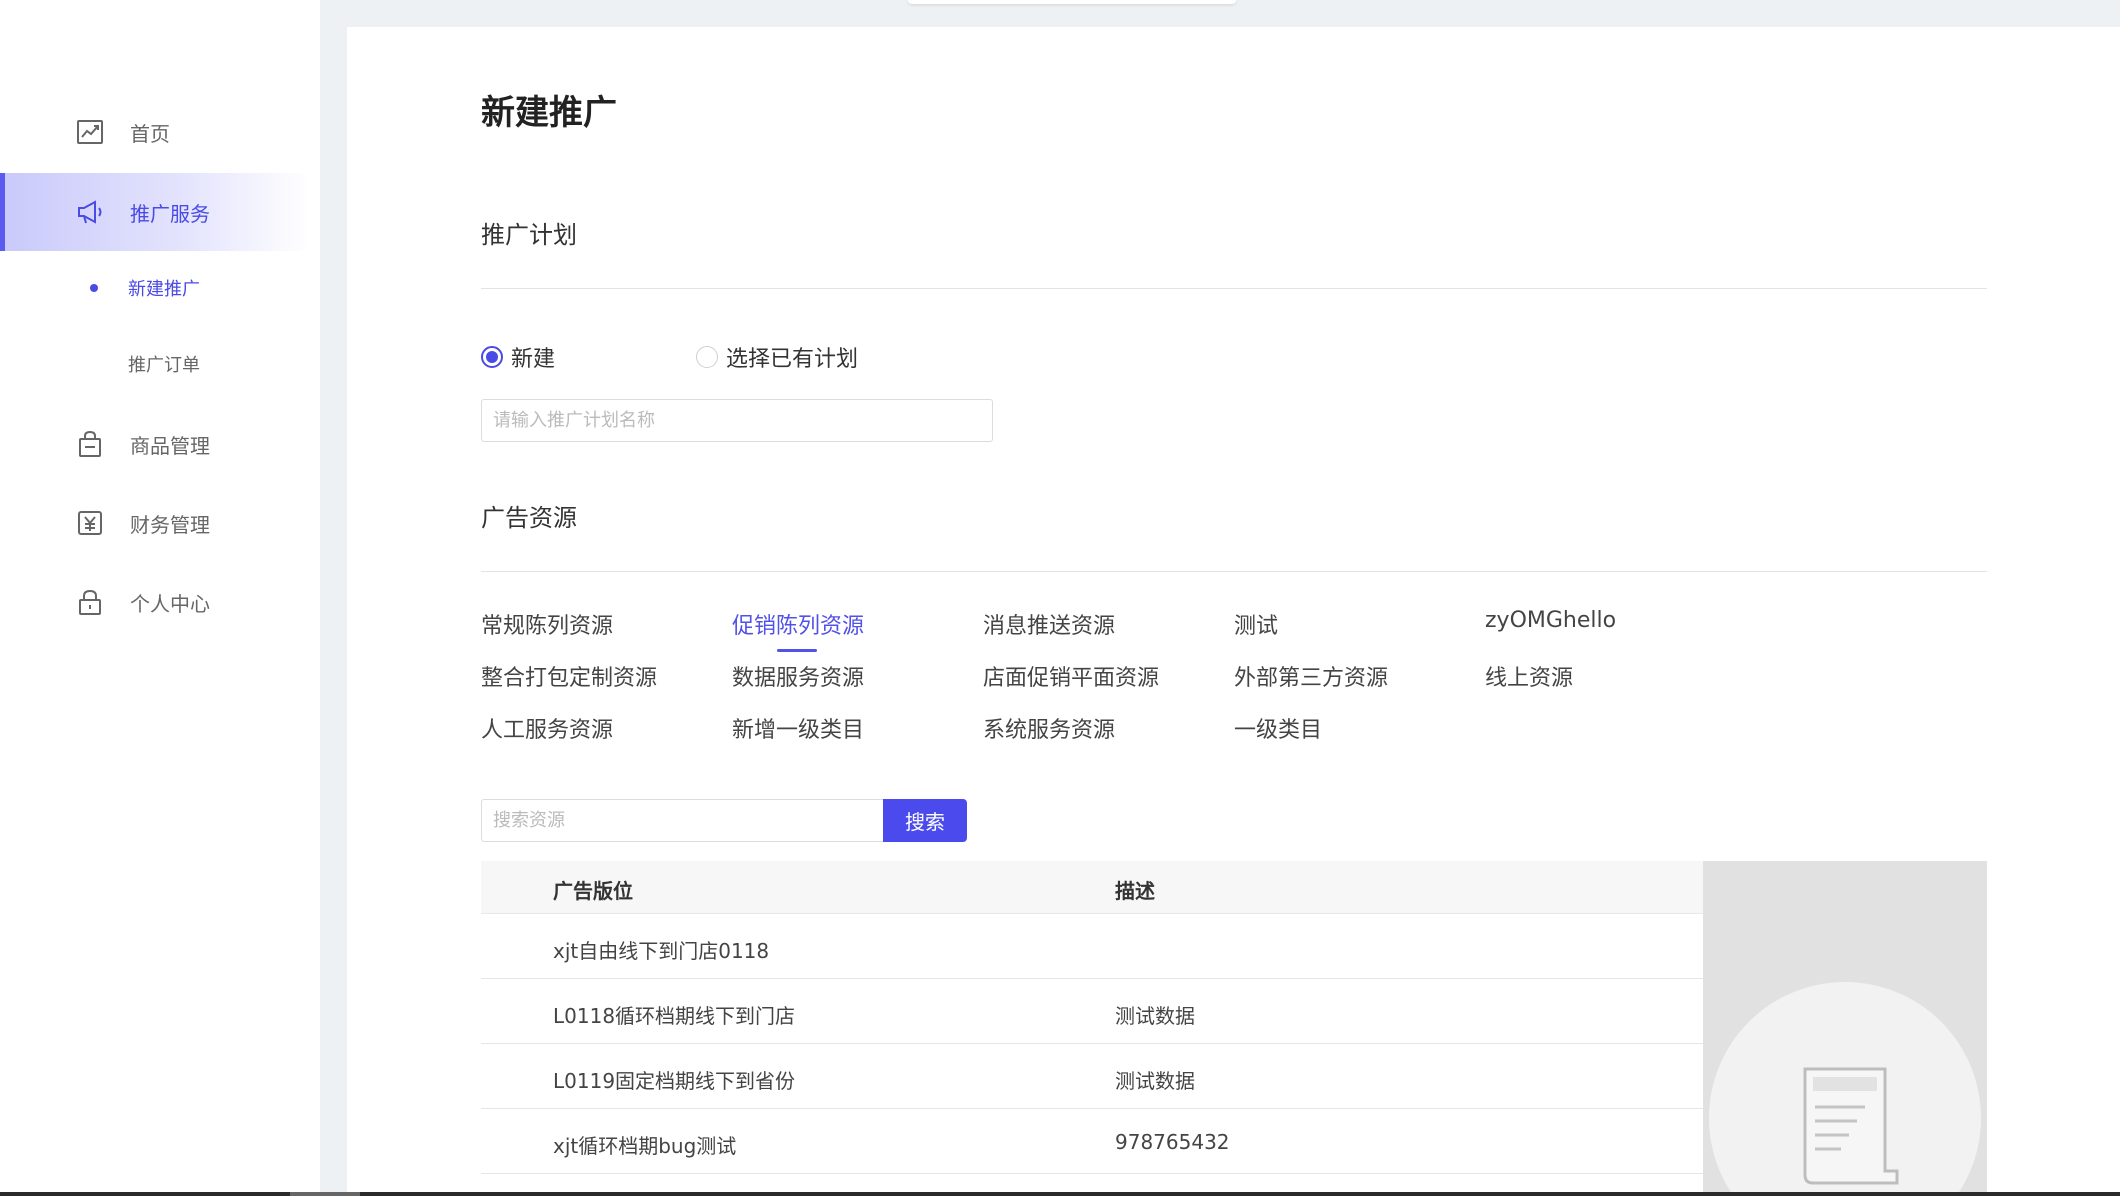 The height and width of the screenshot is (1196, 2120). I want to click on sidebar-subitem-promotion-orders: 推广订单, so click(155, 364).